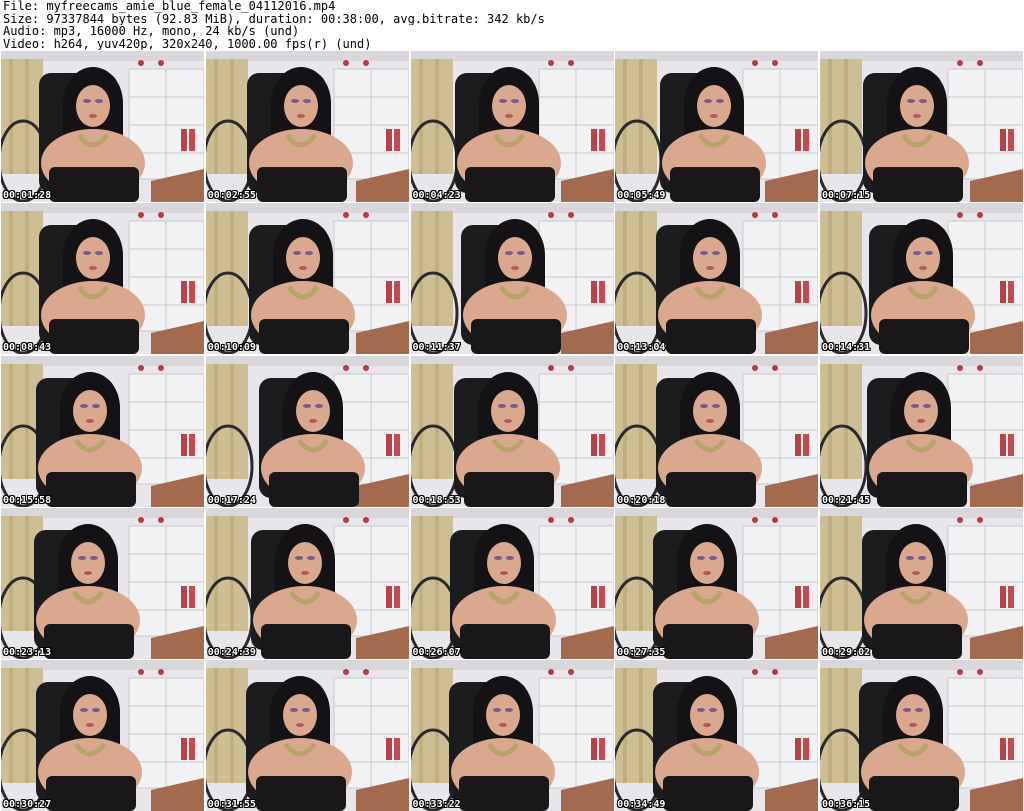 This screenshot has width=1024, height=811. What do you see at coordinates (846, 195) in the screenshot?
I see `timestamp-label: 00:07:15` at bounding box center [846, 195].